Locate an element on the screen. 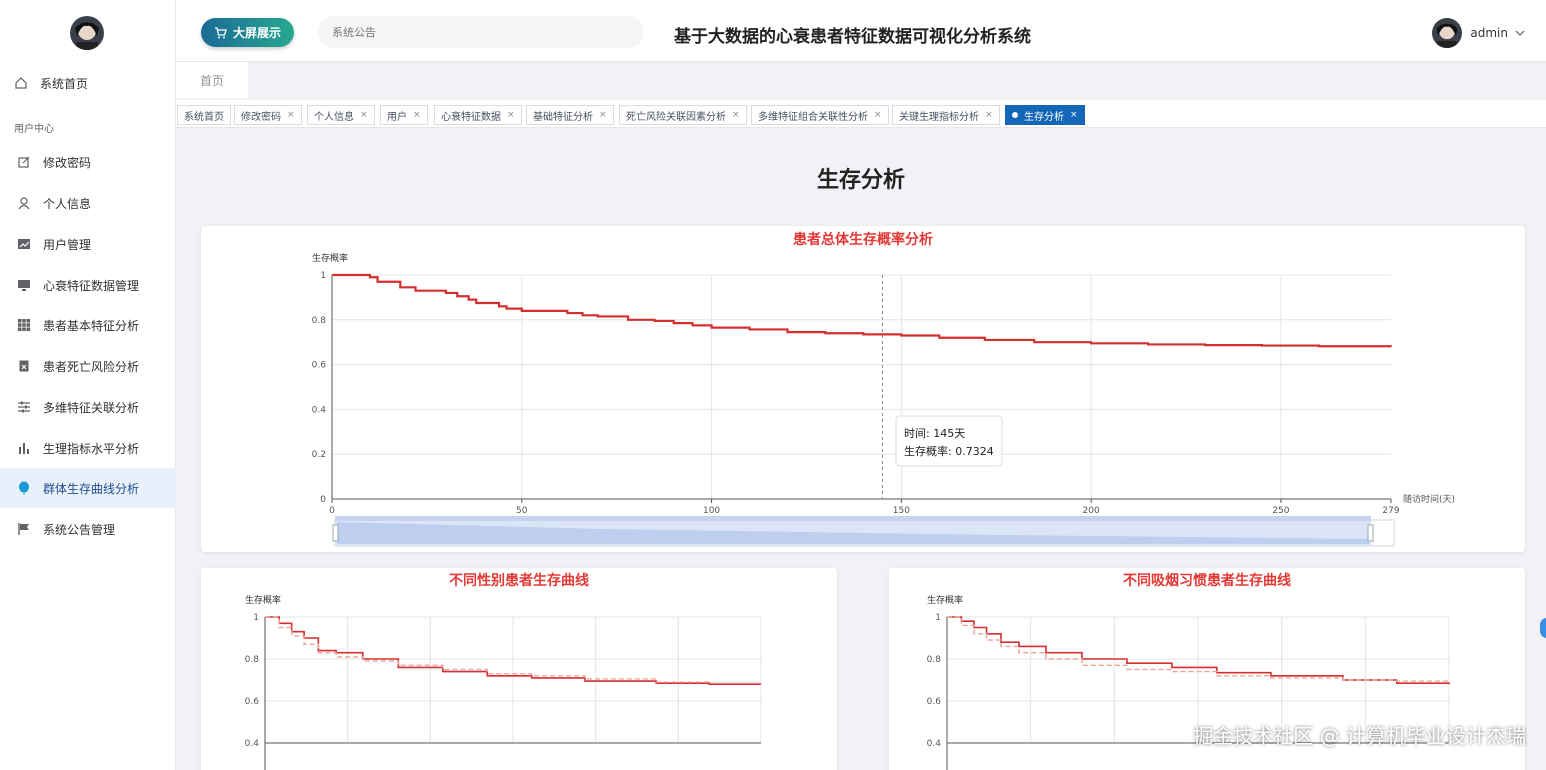 The image size is (1546, 770). sidebar-item-label: 多维特征关联分析 is located at coordinates (91, 407).